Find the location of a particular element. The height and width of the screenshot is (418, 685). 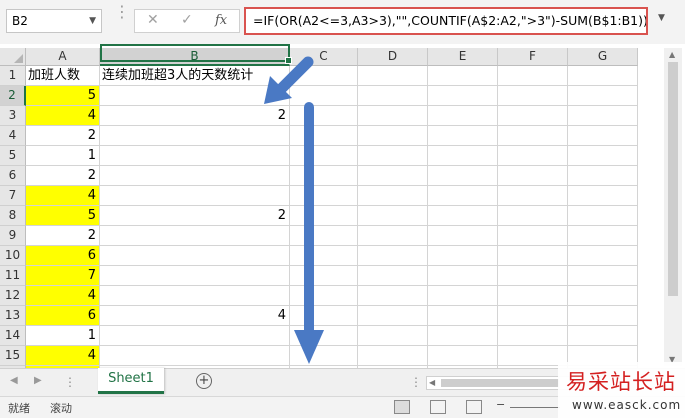

column-header-g: G is located at coordinates (603, 57).